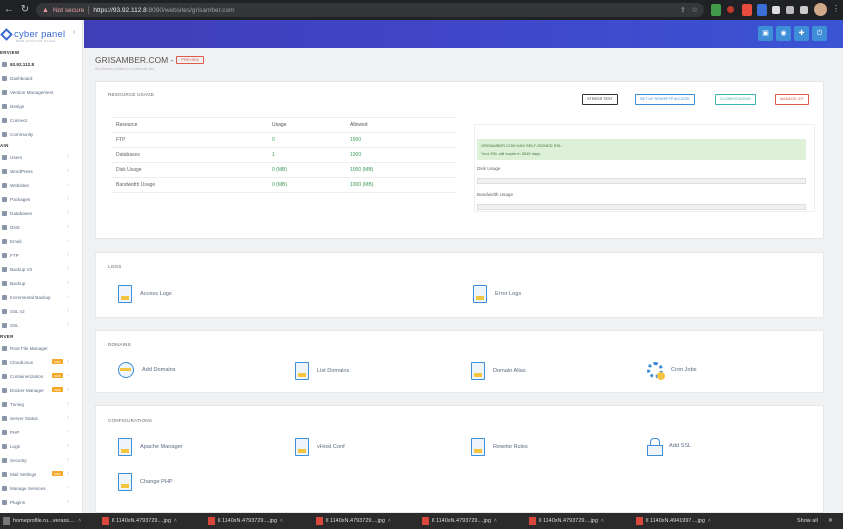  I want to click on sidebar-item-server-status: Server Status ›, so click(41, 418).